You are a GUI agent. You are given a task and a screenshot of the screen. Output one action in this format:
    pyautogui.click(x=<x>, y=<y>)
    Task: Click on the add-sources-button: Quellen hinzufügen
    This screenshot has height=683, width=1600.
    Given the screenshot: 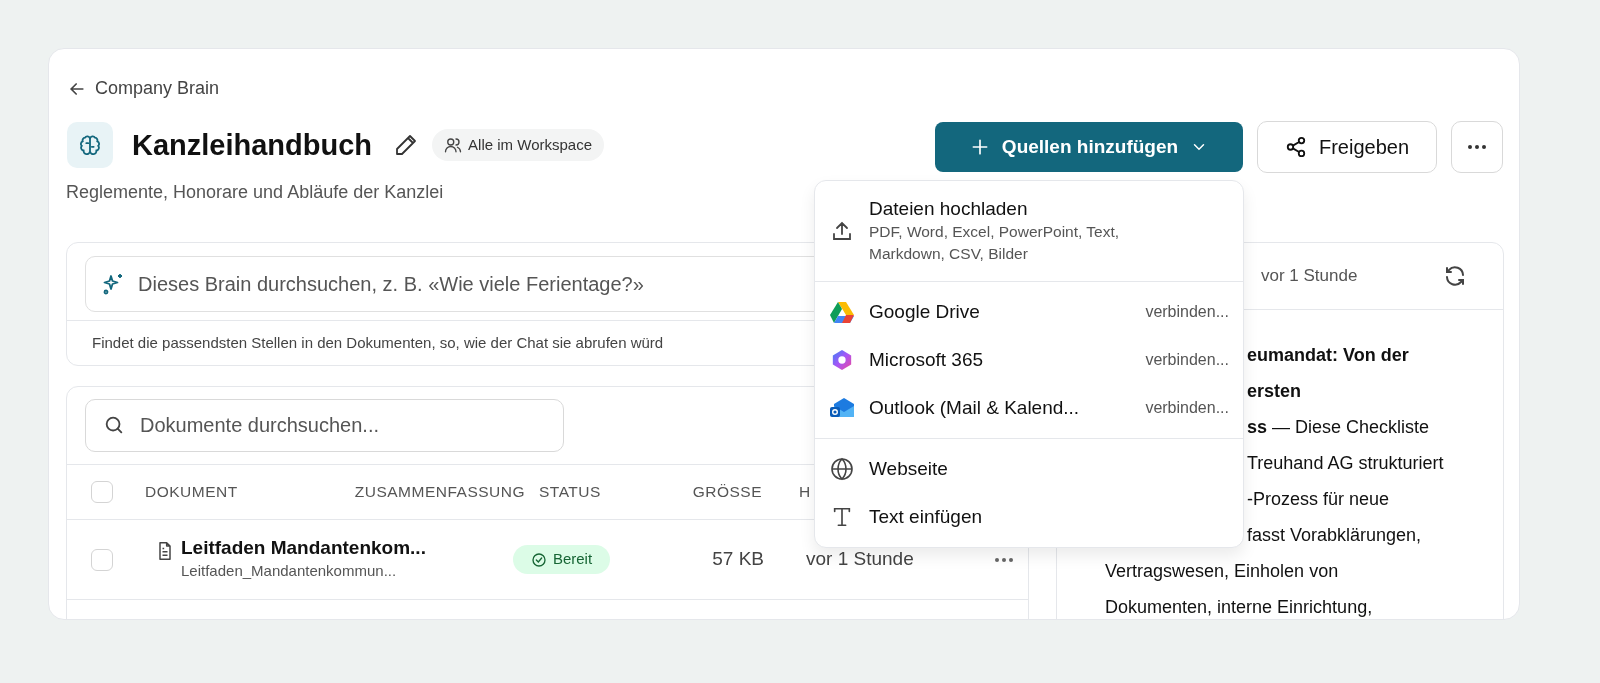 What is the action you would take?
    pyautogui.click(x=1089, y=147)
    